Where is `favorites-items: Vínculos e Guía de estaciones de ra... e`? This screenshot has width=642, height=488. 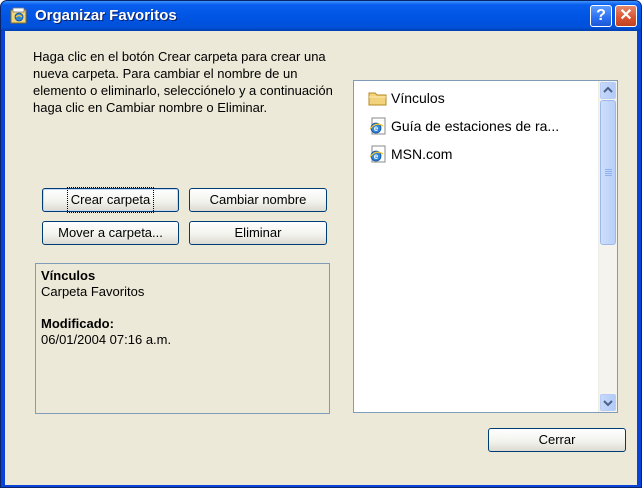 favorites-items: Vínculos e Guía de estaciones de ra... e is located at coordinates (476, 124).